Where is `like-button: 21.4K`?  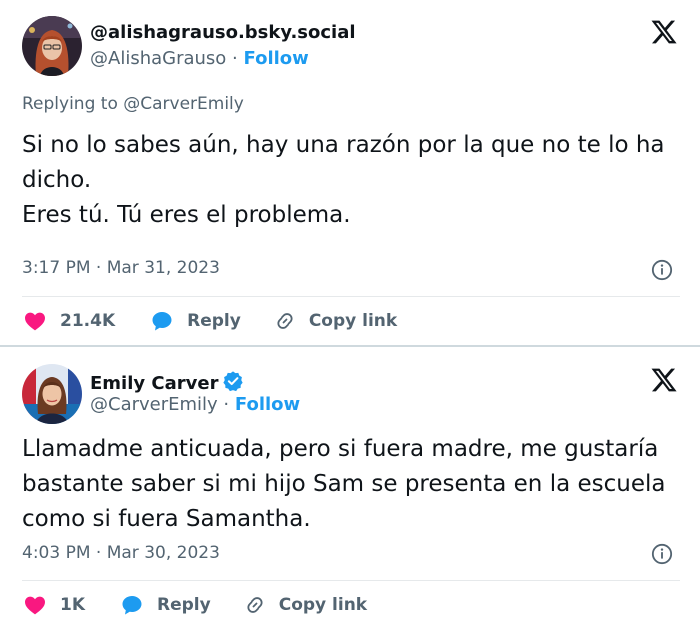 like-button: 21.4K is located at coordinates (68, 321).